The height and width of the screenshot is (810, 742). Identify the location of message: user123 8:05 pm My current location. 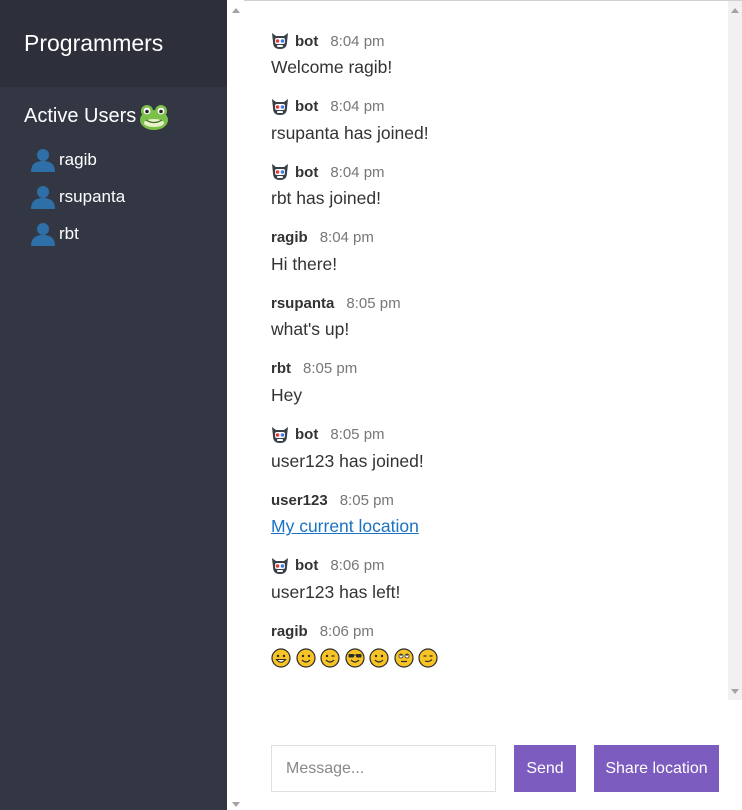
(491, 524).